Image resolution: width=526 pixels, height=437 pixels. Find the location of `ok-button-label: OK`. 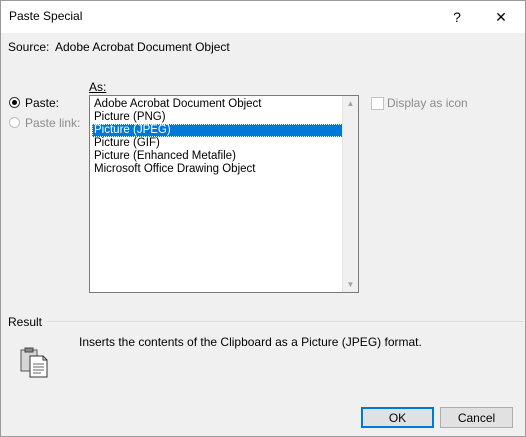

ok-button-label: OK is located at coordinates (397, 417).